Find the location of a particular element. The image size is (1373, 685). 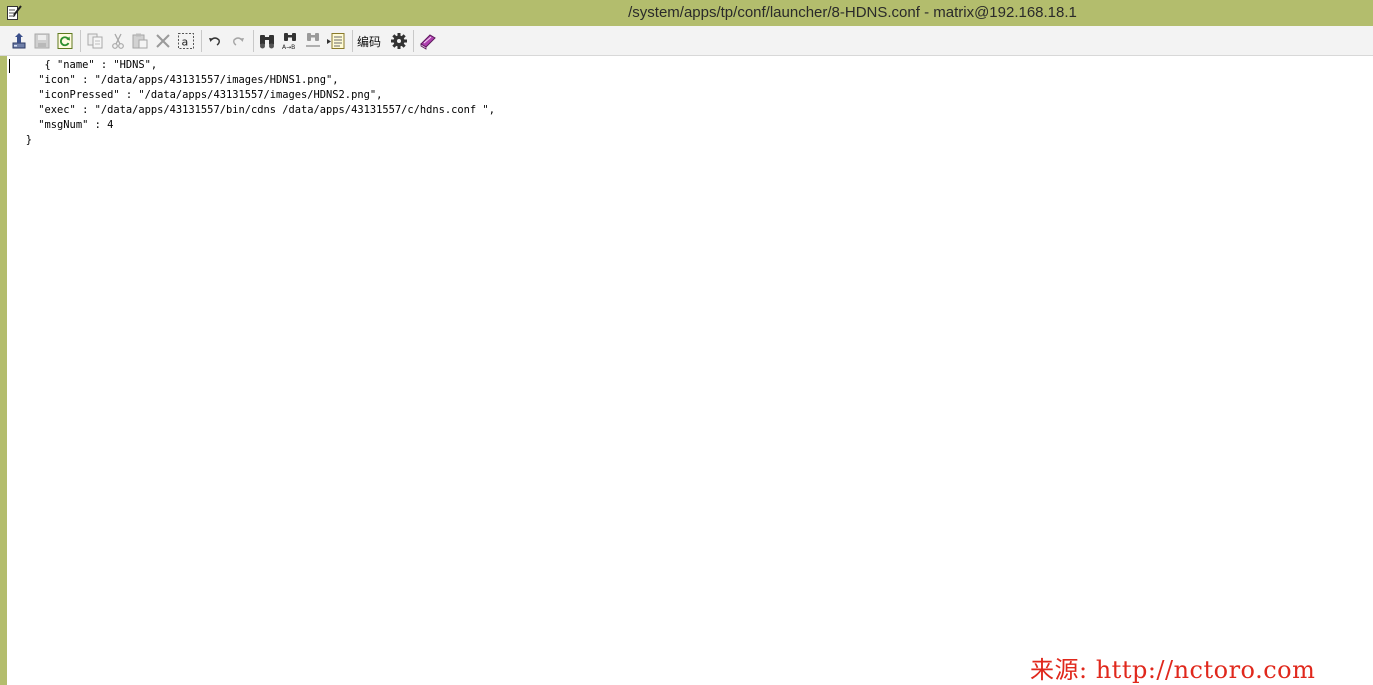

code-line: "msgNum" : 4 is located at coordinates (60, 125).